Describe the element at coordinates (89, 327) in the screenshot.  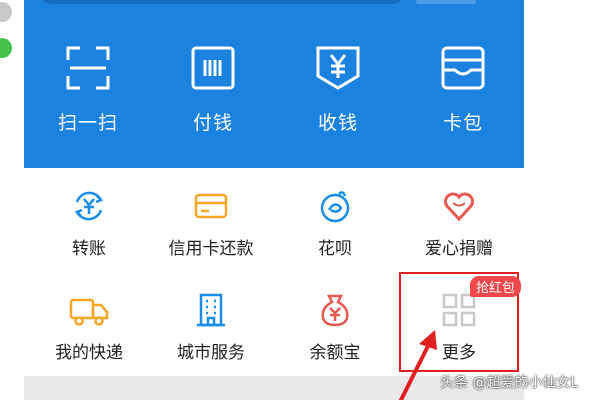
I see `my-delivery-button: 我的快递` at that location.